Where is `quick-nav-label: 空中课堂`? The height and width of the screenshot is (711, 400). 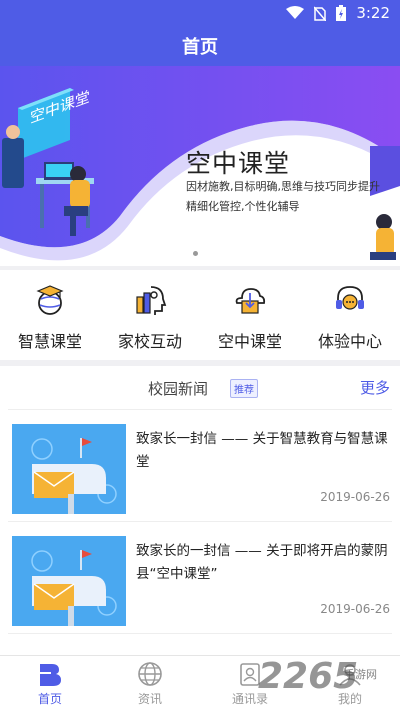 quick-nav-label: 空中课堂 is located at coordinates (249, 341).